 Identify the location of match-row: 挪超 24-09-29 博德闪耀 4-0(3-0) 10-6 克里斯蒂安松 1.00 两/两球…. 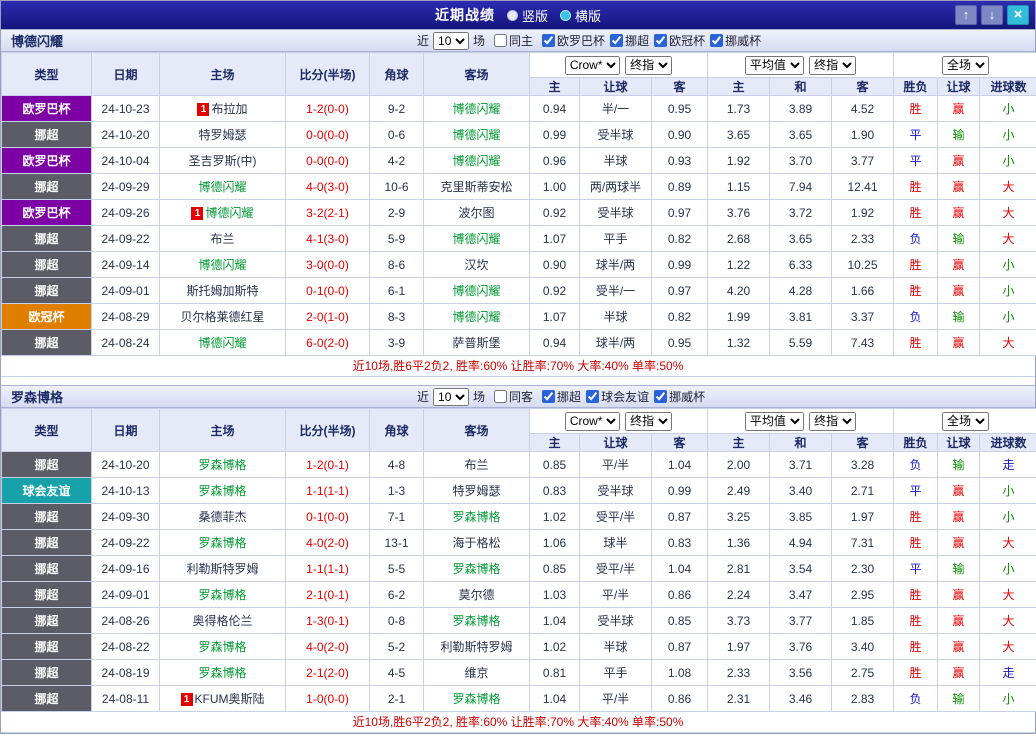
(518, 186).